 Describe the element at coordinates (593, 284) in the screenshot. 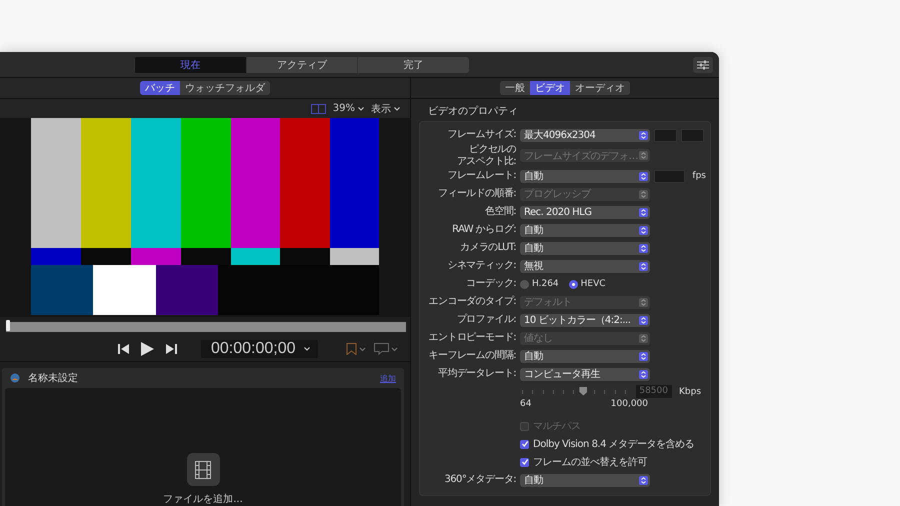

I see `radio-label: HEVC` at that location.